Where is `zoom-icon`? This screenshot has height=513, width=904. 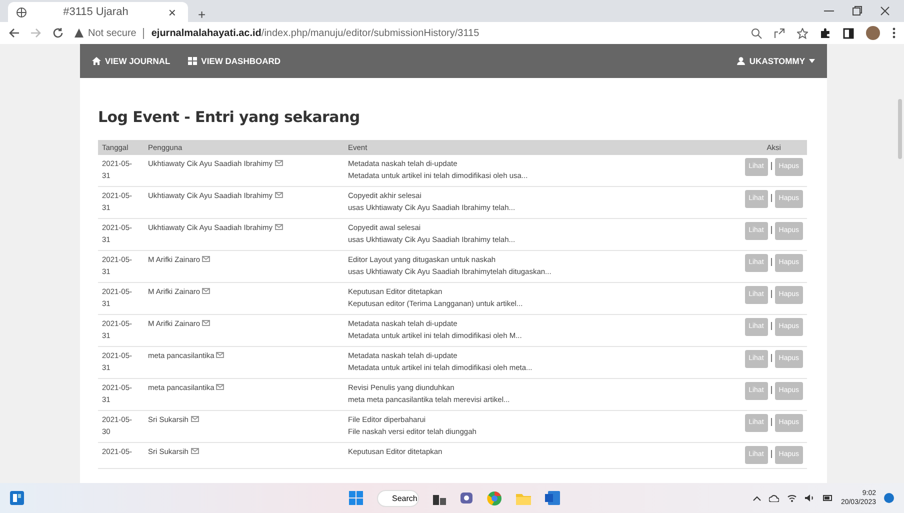
zoom-icon is located at coordinates (756, 33).